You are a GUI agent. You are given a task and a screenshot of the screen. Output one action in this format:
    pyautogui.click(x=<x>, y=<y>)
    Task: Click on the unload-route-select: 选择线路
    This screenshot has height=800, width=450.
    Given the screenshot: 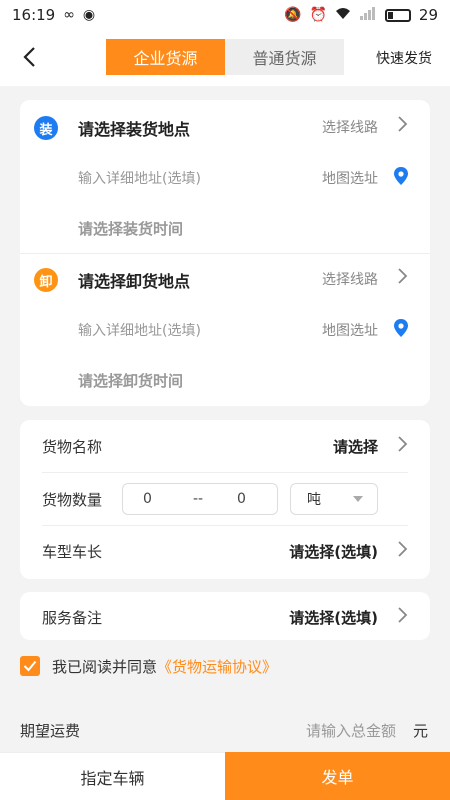 What is the action you would take?
    pyautogui.click(x=350, y=279)
    